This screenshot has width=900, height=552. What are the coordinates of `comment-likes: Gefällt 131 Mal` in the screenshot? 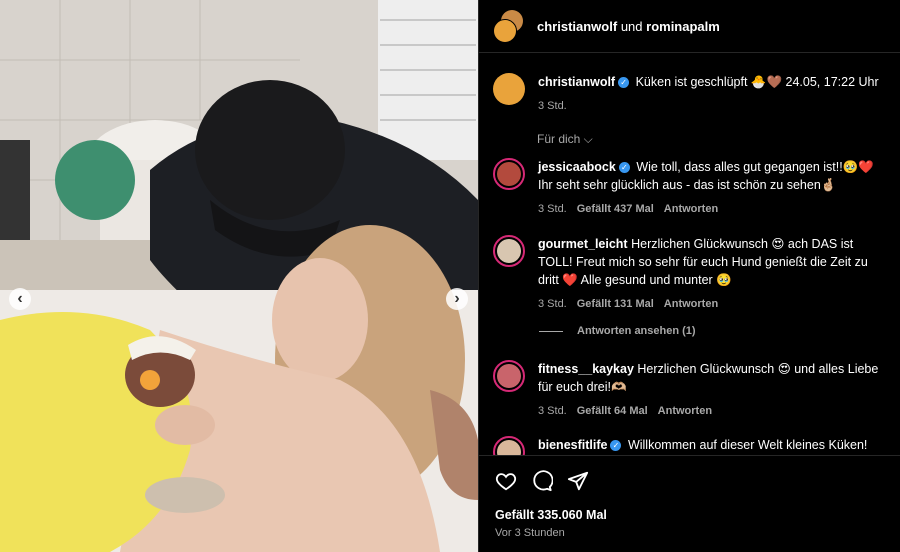 It's located at (615, 304).